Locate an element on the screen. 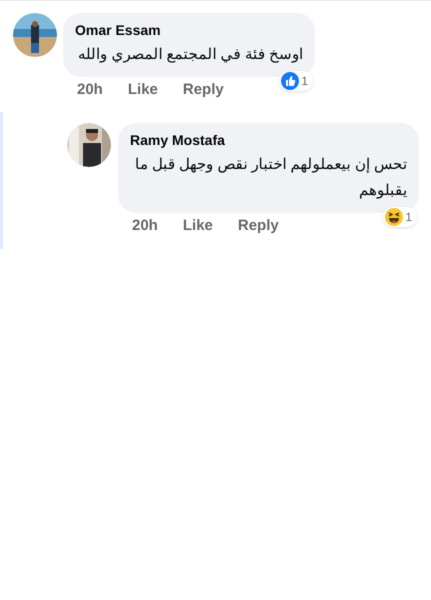 The image size is (431, 600). thumbs-up-icon is located at coordinates (290, 81).